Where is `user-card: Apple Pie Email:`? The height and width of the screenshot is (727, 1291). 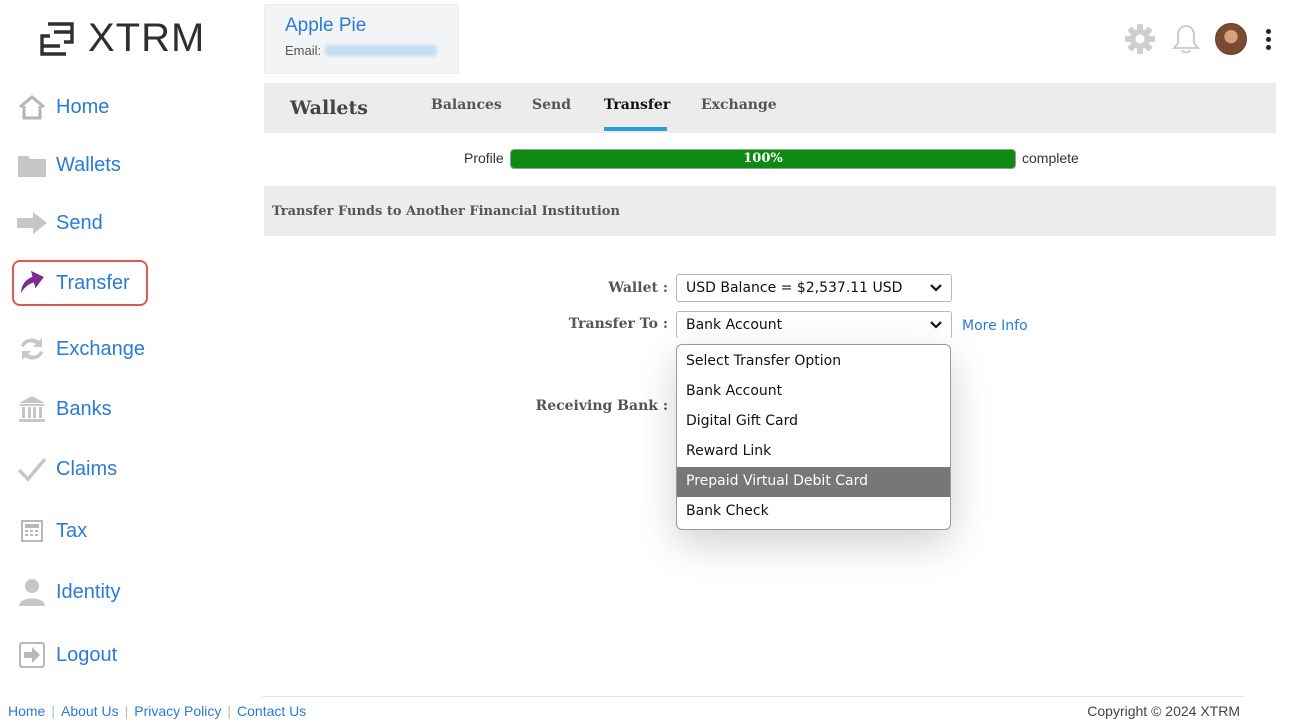
user-card: Apple Pie Email: is located at coordinates (361, 39).